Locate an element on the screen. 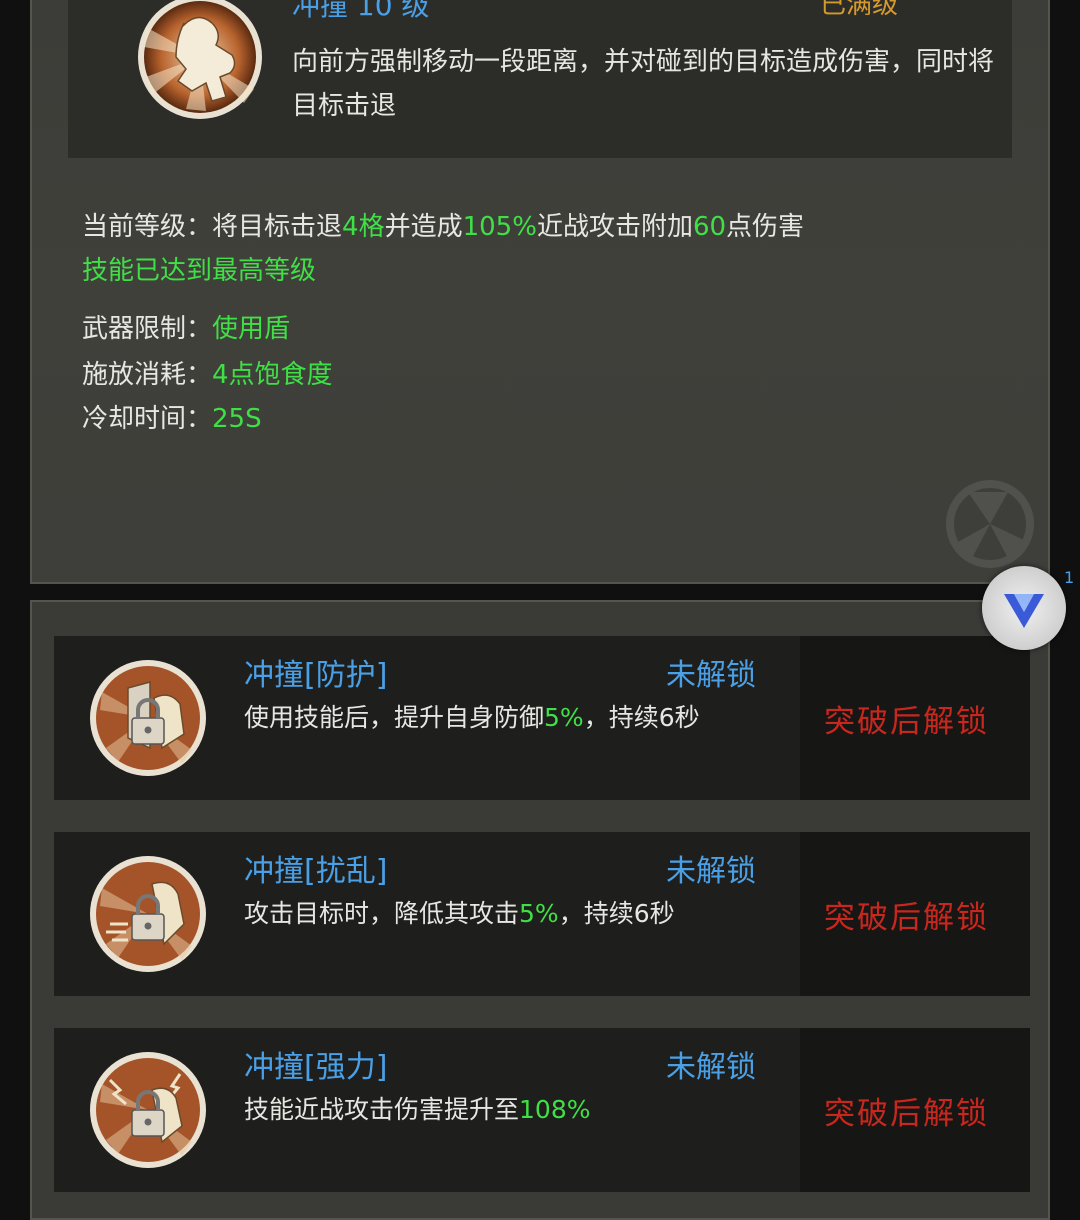 The width and height of the screenshot is (1080, 1220). branch-desc-text: 使用技能后，提升自身防御 is located at coordinates (394, 717).